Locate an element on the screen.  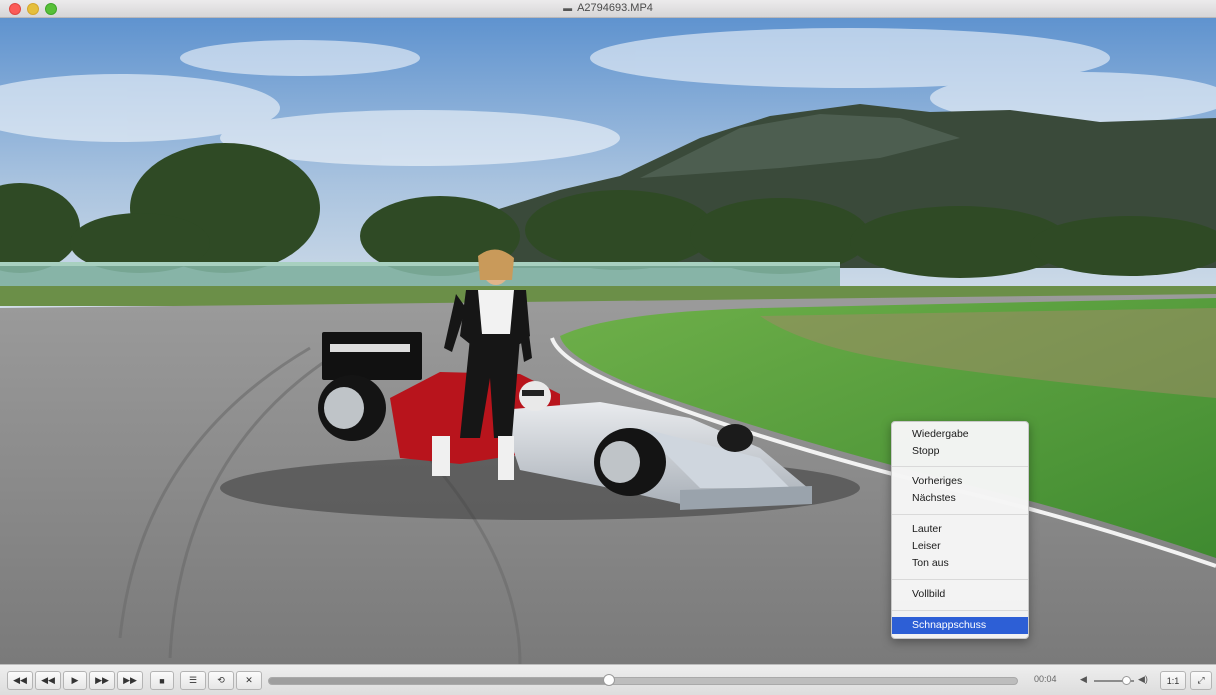
step-forward-button: ▶▶ is located at coordinates (102, 680).